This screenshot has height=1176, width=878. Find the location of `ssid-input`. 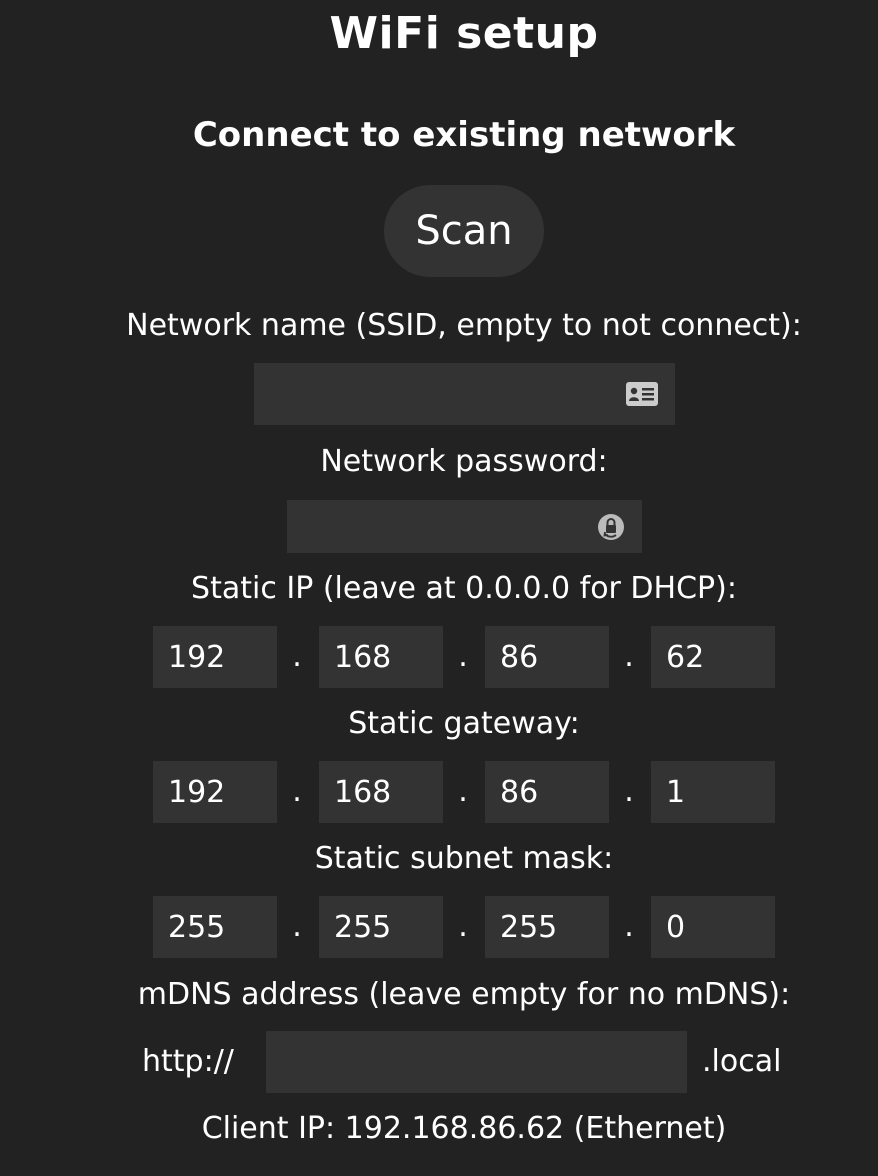

ssid-input is located at coordinates (464, 394).